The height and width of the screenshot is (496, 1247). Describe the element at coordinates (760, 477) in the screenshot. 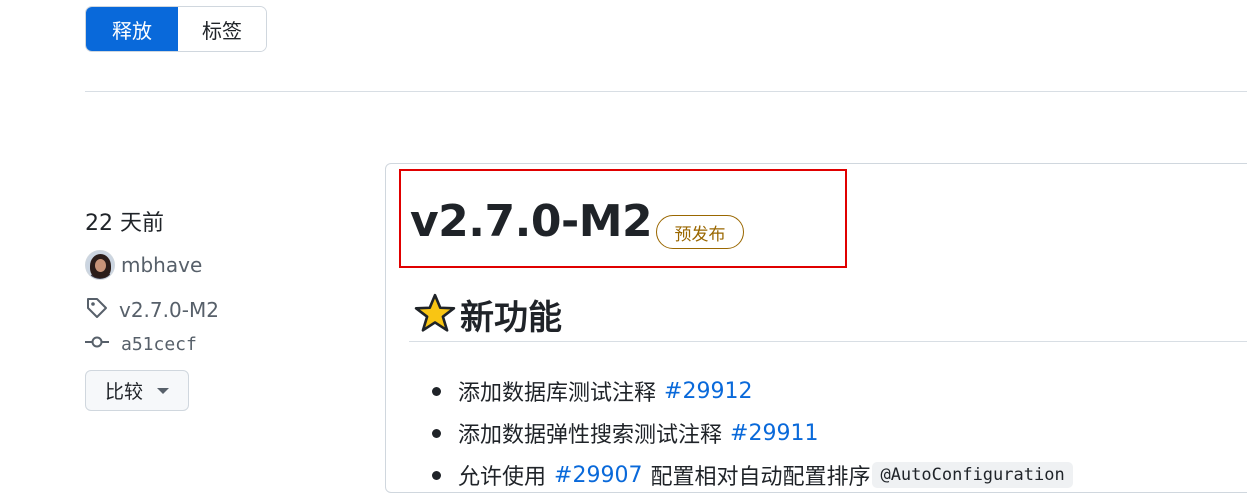

I see `item-text-after: 配置相对自动配置排序` at that location.